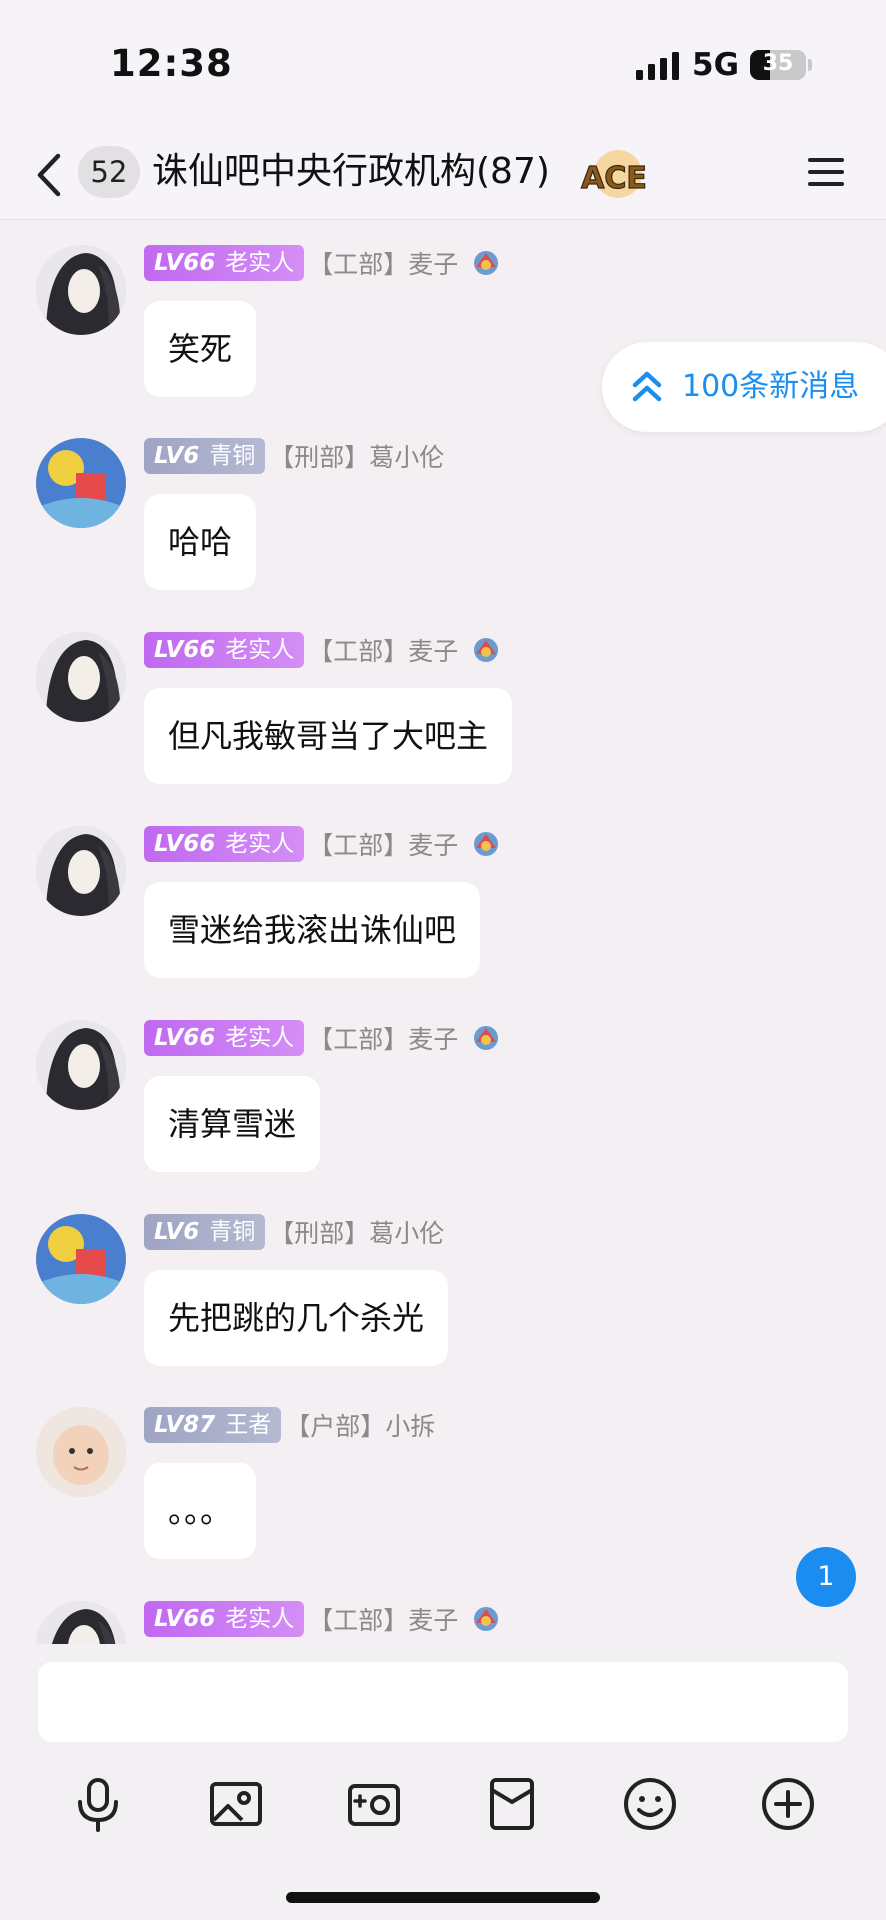  I want to click on status-time: 12:38, so click(171, 63).